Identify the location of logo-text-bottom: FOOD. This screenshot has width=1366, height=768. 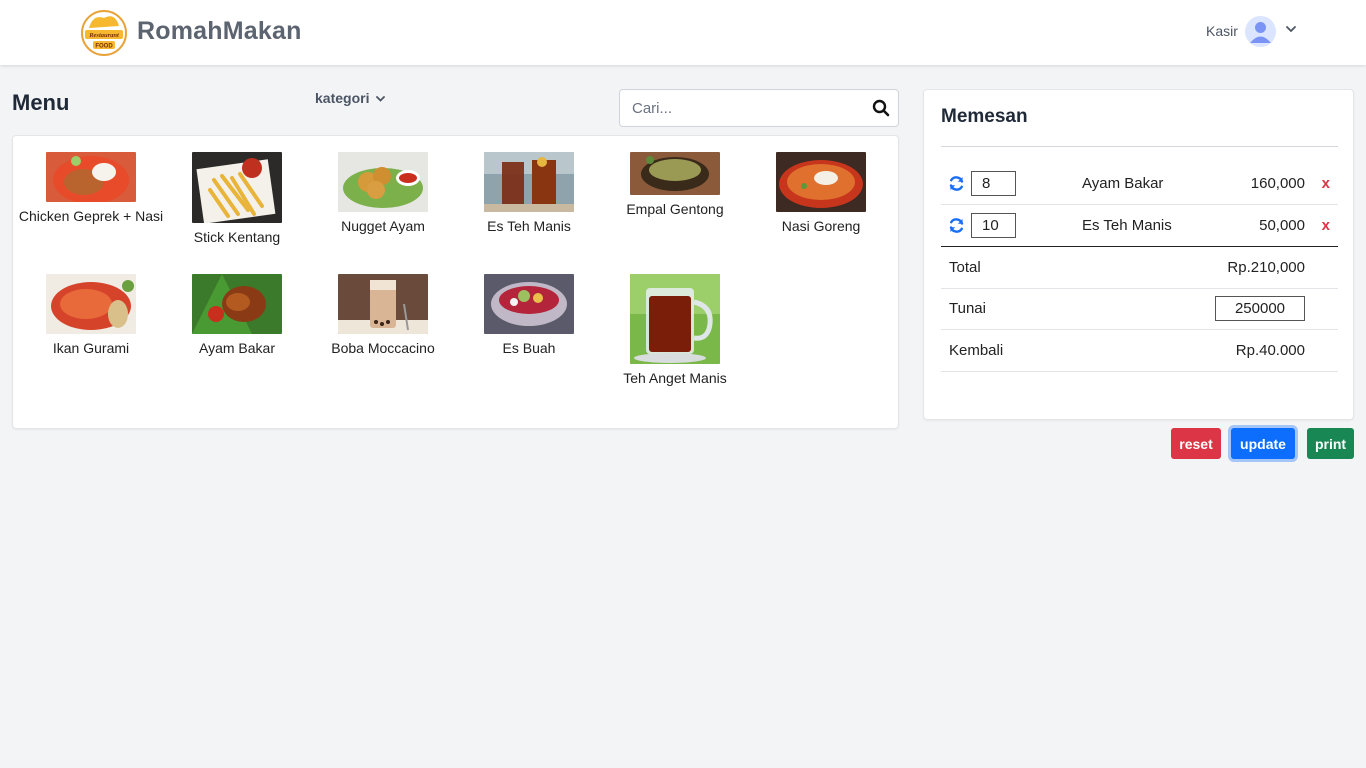
(104, 47).